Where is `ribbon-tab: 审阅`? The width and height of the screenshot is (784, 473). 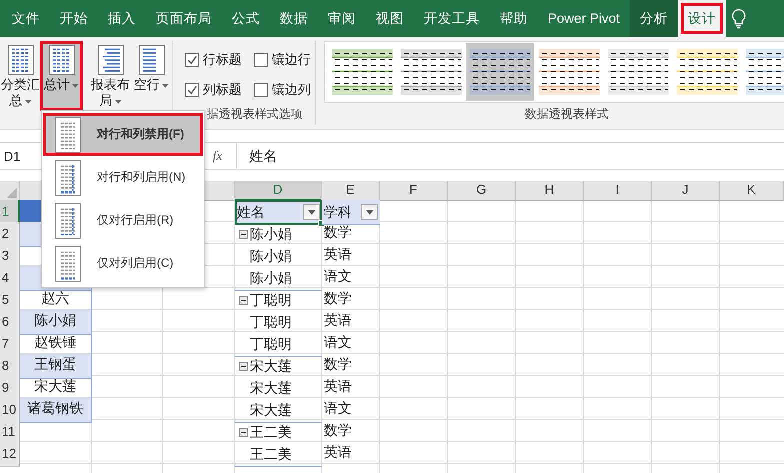
ribbon-tab: 审阅 is located at coordinates (342, 18).